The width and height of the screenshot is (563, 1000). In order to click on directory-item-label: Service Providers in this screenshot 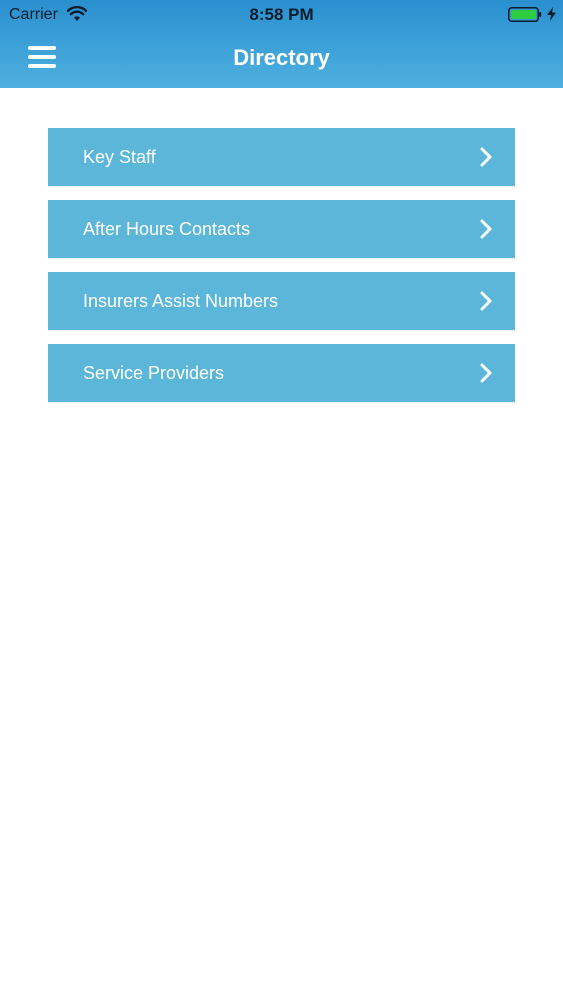, I will do `click(154, 373)`.